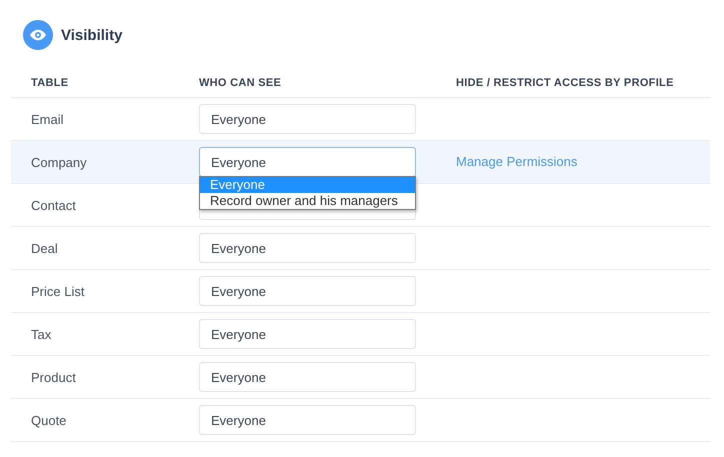 The height and width of the screenshot is (457, 724). I want to click on dropdown-option: Record owner and his managers, so click(307, 201).